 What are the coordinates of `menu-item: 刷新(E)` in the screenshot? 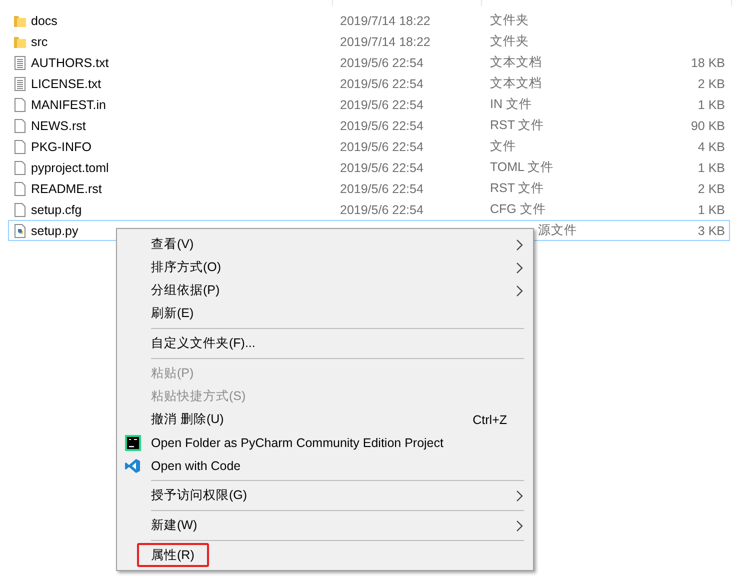 It's located at (325, 313).